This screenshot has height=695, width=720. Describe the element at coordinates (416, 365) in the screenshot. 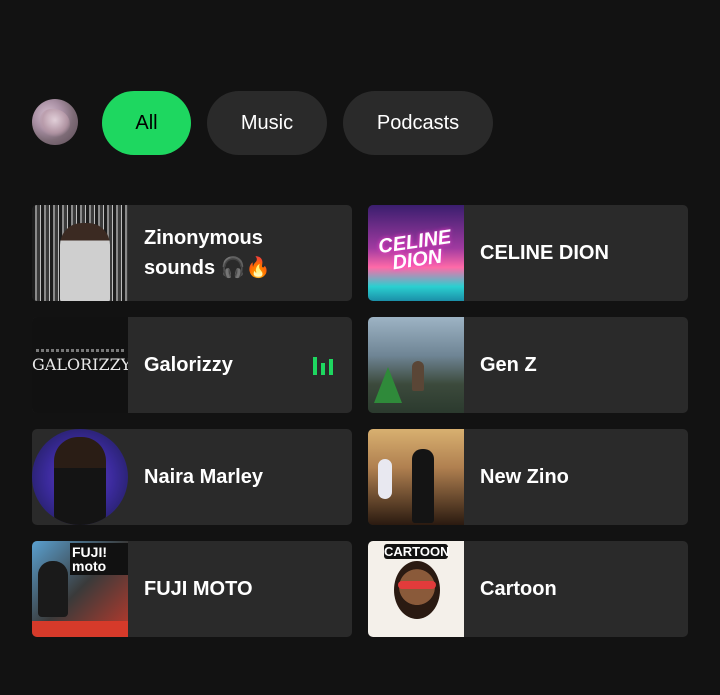

I see `album-cover-image` at that location.